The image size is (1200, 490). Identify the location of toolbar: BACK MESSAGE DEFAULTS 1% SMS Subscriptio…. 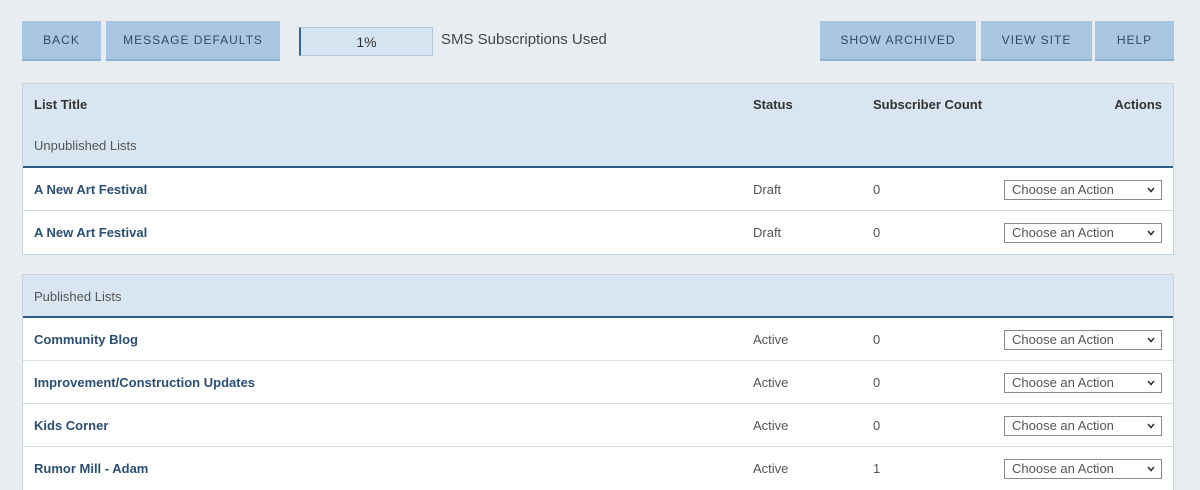
(598, 41).